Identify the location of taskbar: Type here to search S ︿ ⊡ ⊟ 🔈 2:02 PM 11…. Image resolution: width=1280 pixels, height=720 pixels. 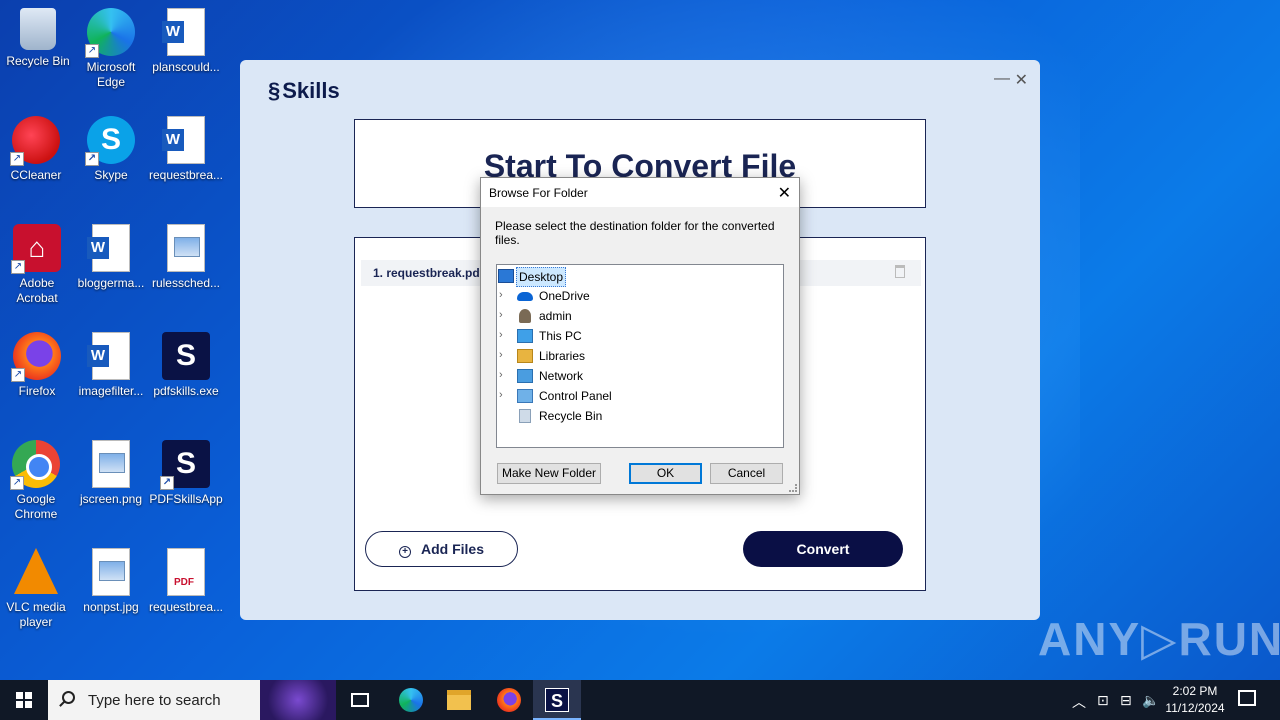
(640, 700).